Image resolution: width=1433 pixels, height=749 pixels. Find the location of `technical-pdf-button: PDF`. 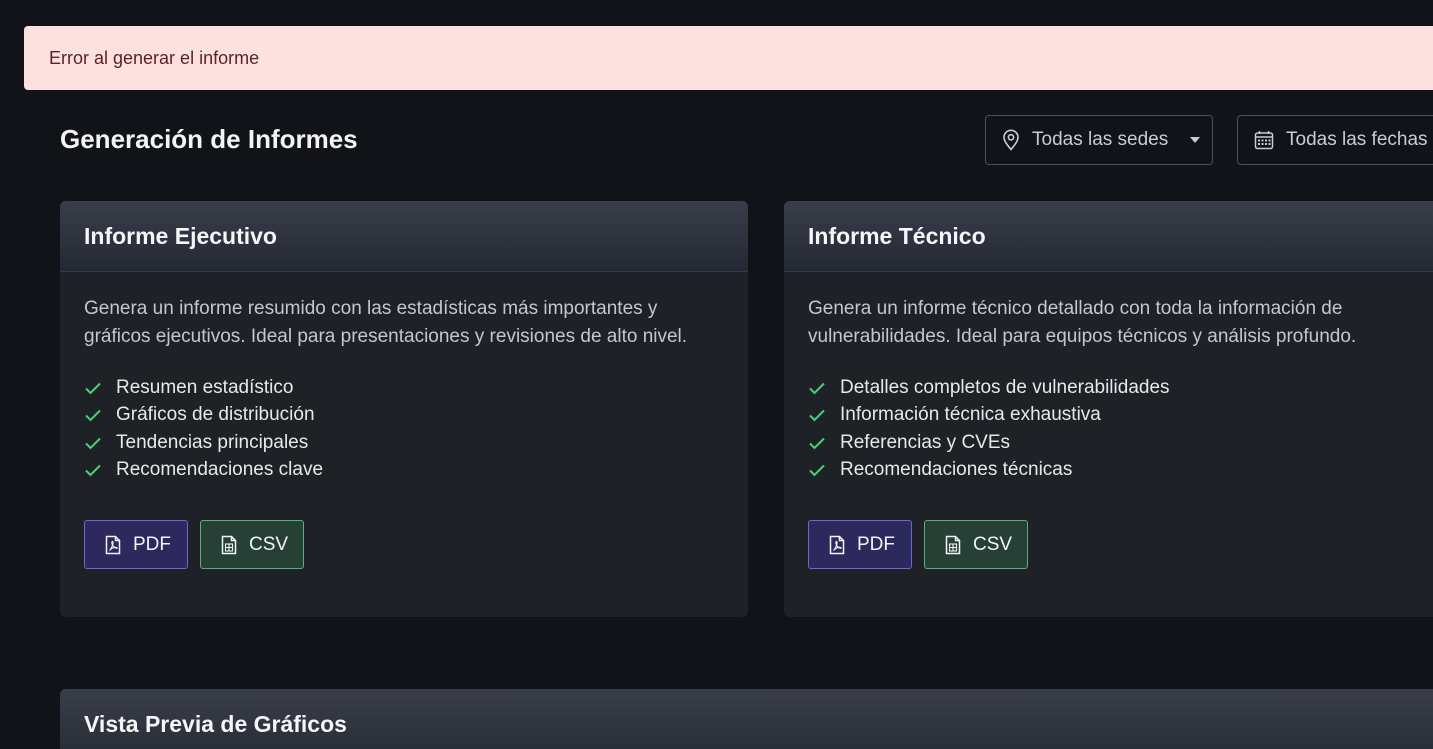

technical-pdf-button: PDF is located at coordinates (860, 544).